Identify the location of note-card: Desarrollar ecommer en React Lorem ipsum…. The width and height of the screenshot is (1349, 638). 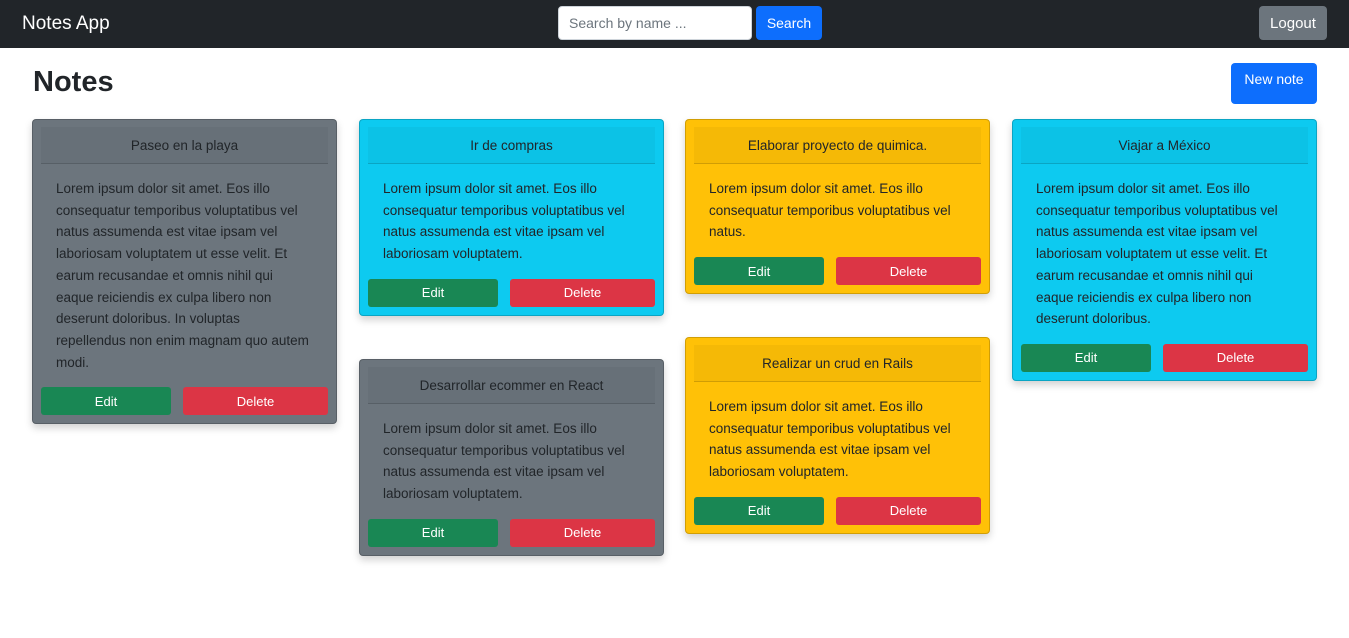
(511, 457).